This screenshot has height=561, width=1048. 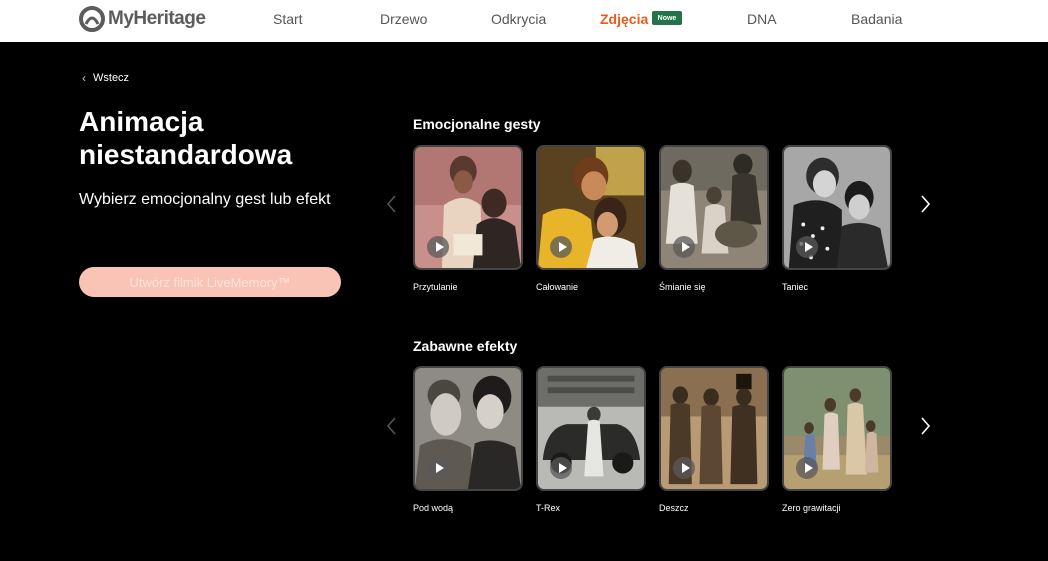 What do you see at coordinates (84, 78) in the screenshot?
I see `chevron-left-icon: ‹` at bounding box center [84, 78].